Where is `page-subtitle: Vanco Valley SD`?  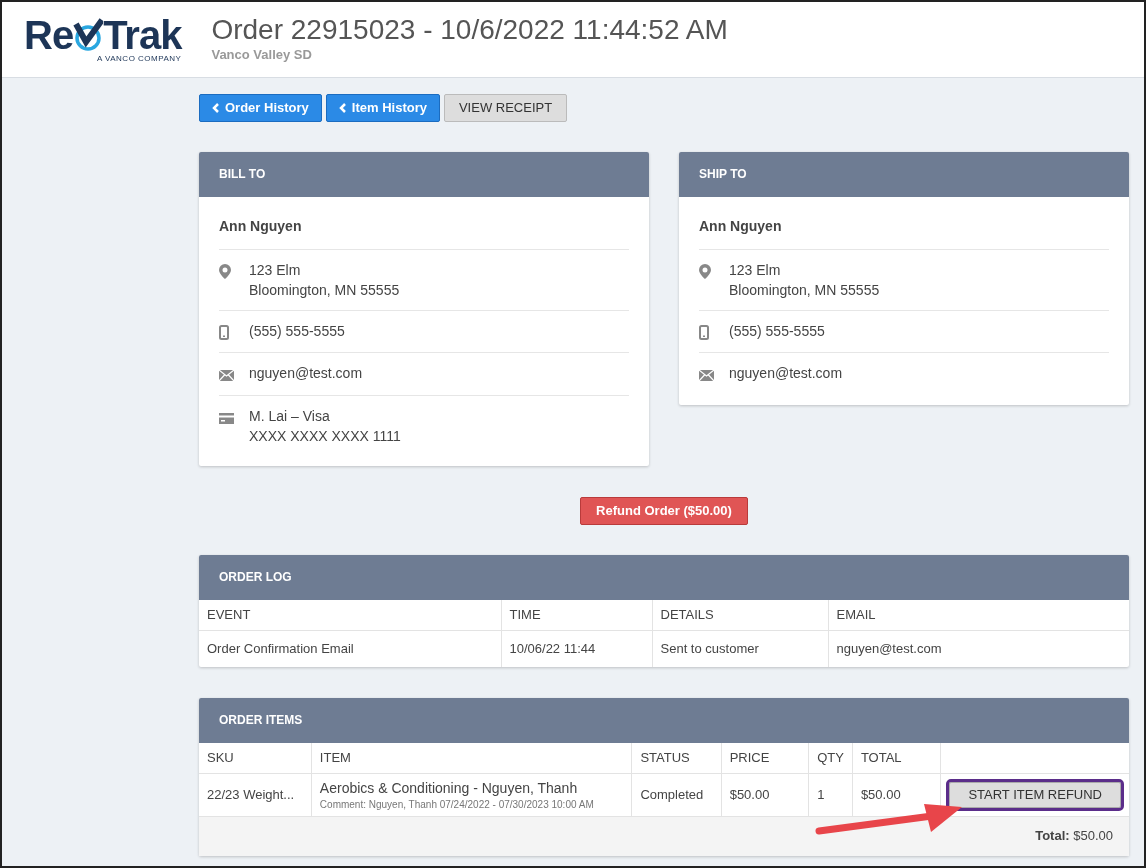
page-subtitle: Vanco Valley SD is located at coordinates (262, 54).